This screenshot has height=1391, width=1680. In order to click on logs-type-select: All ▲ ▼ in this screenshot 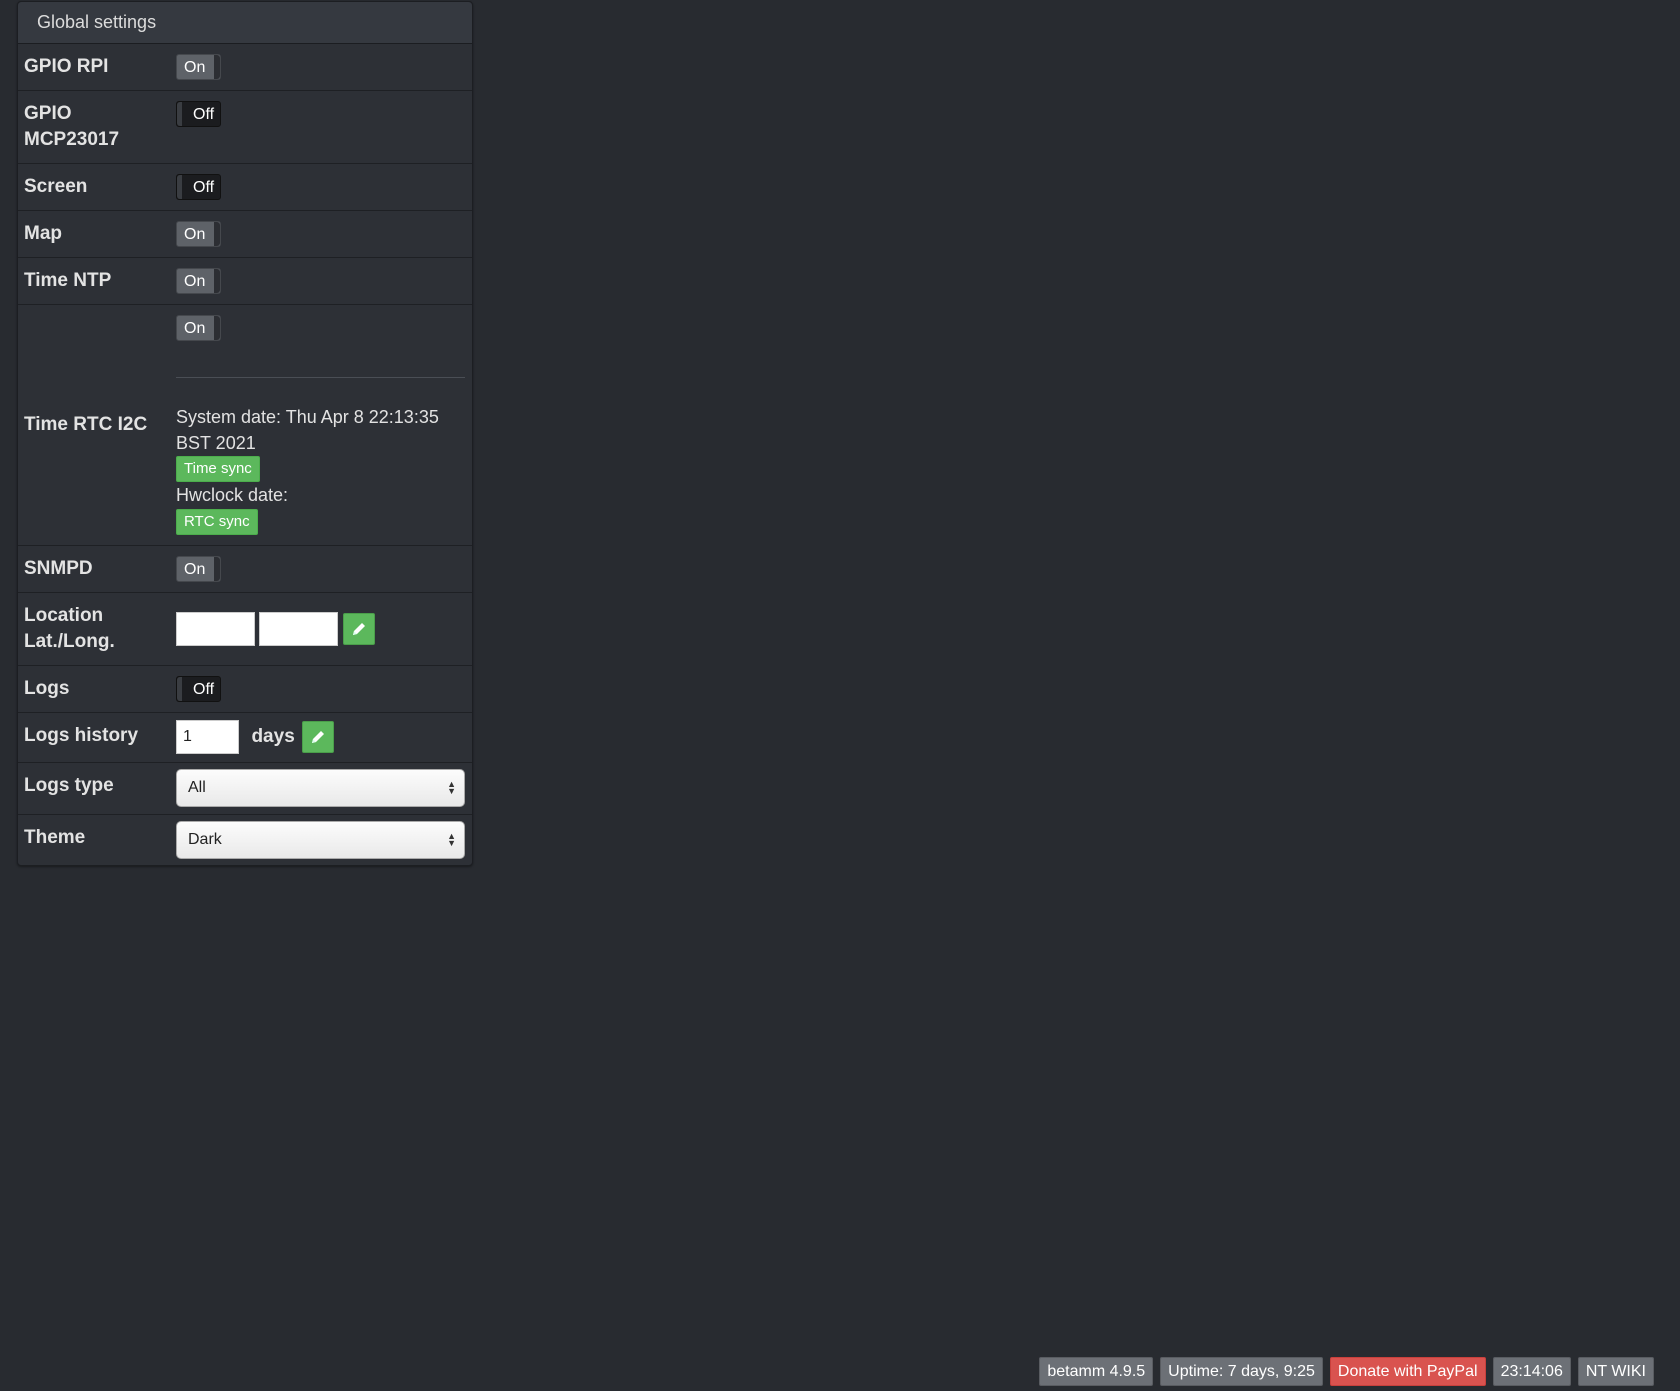, I will do `click(320, 788)`.